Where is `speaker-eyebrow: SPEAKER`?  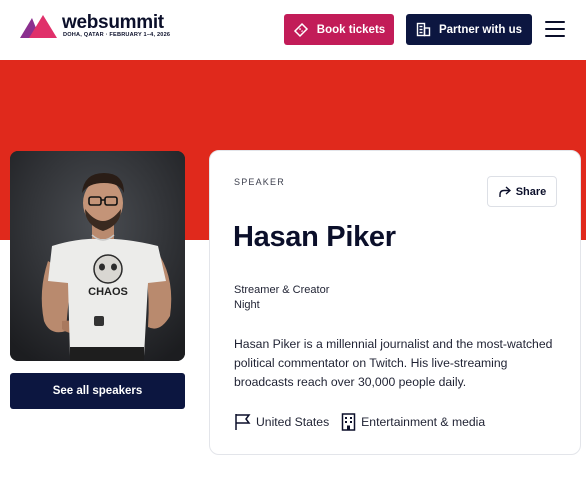 speaker-eyebrow: SPEAKER is located at coordinates (259, 182).